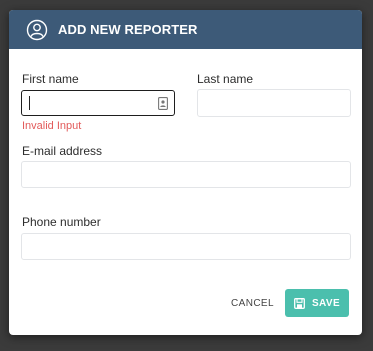  Describe the element at coordinates (225, 79) in the screenshot. I see `last-name-label: Last name` at that location.